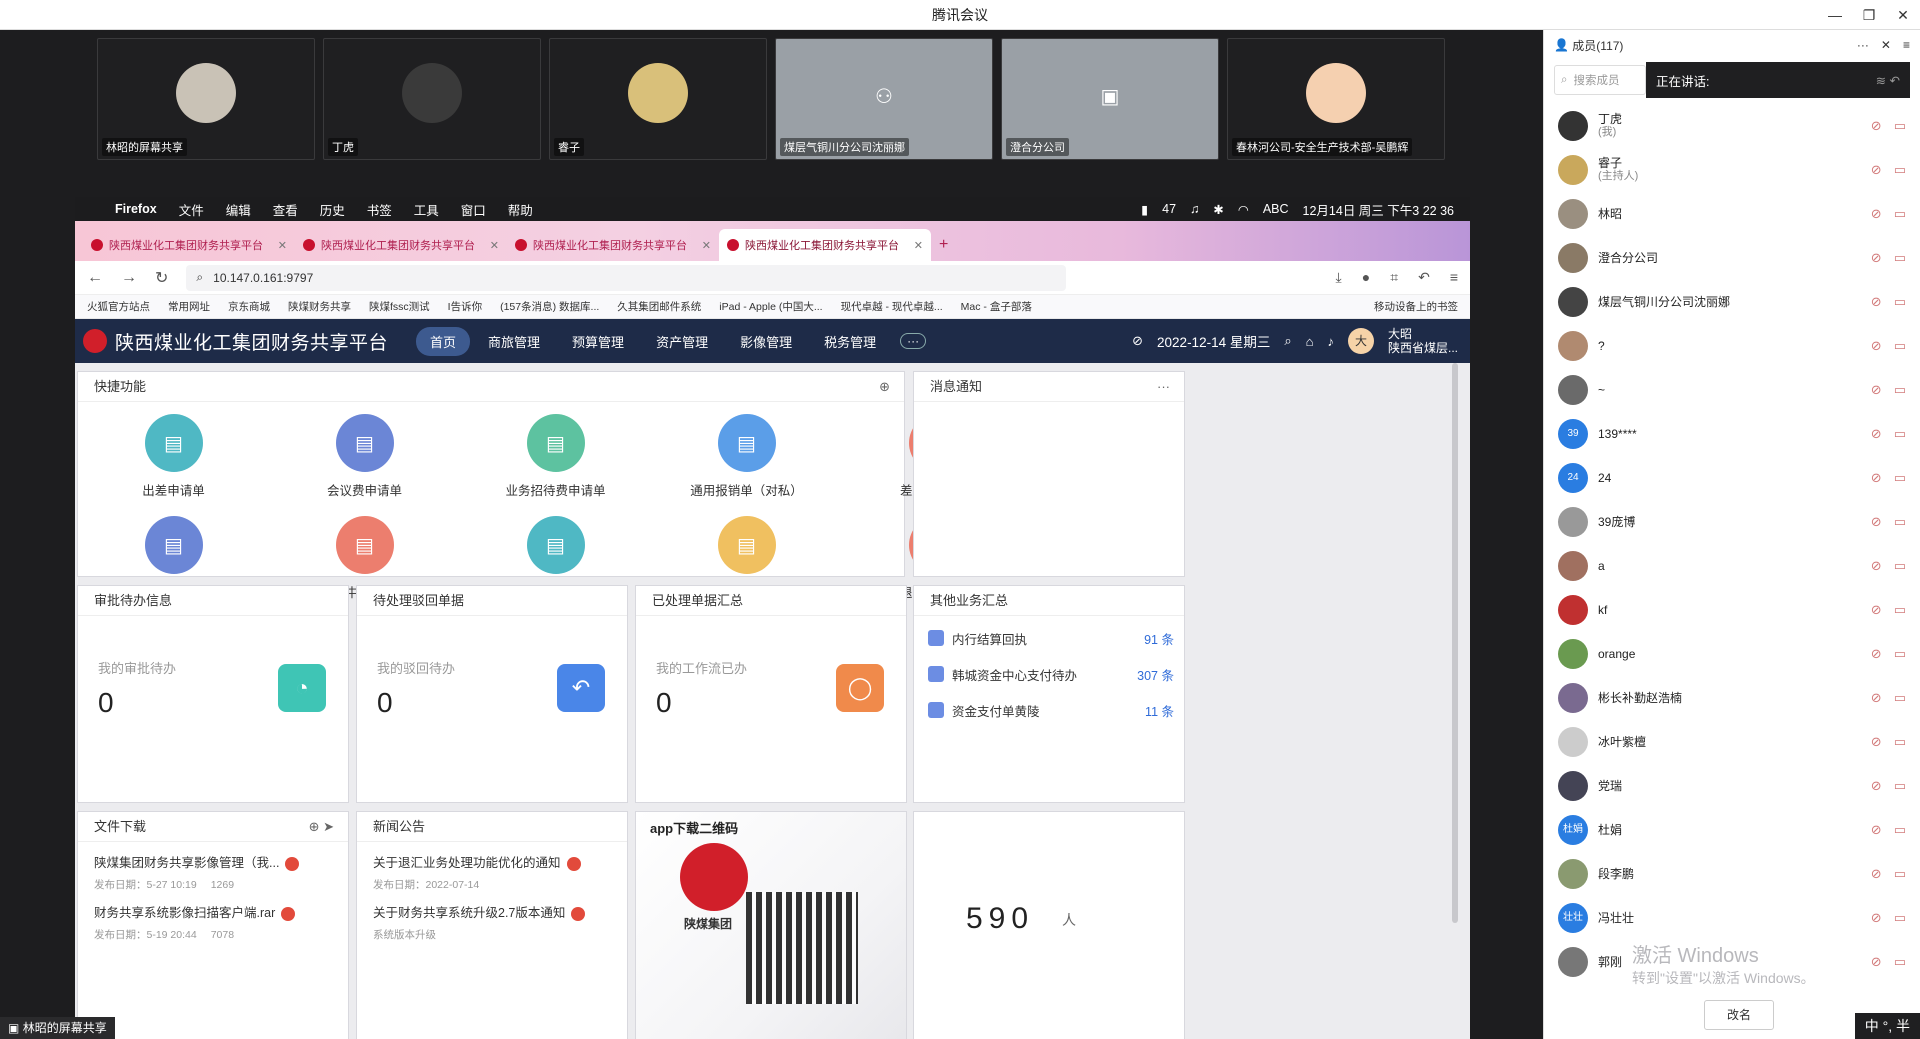  What do you see at coordinates (1732, 258) in the screenshot?
I see `member-row: 澄合分公司 ⊘ ▭` at bounding box center [1732, 258].